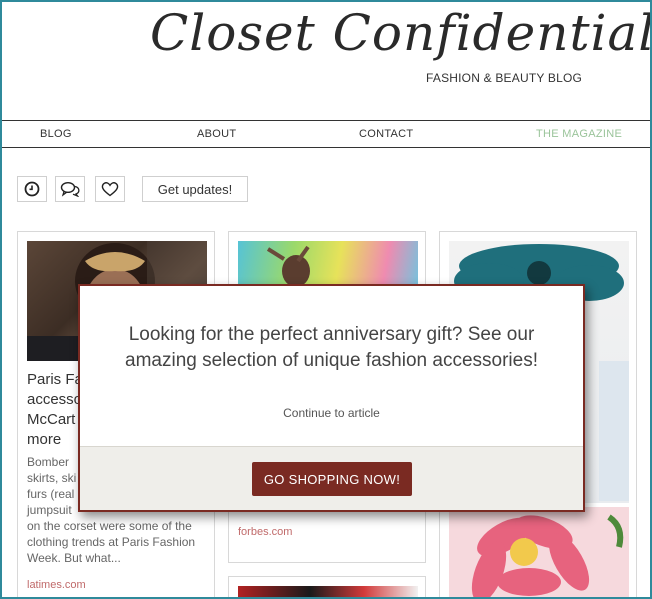 Image resolution: width=652 pixels, height=599 pixels. I want to click on article-title-line: McCart, so click(51, 419).